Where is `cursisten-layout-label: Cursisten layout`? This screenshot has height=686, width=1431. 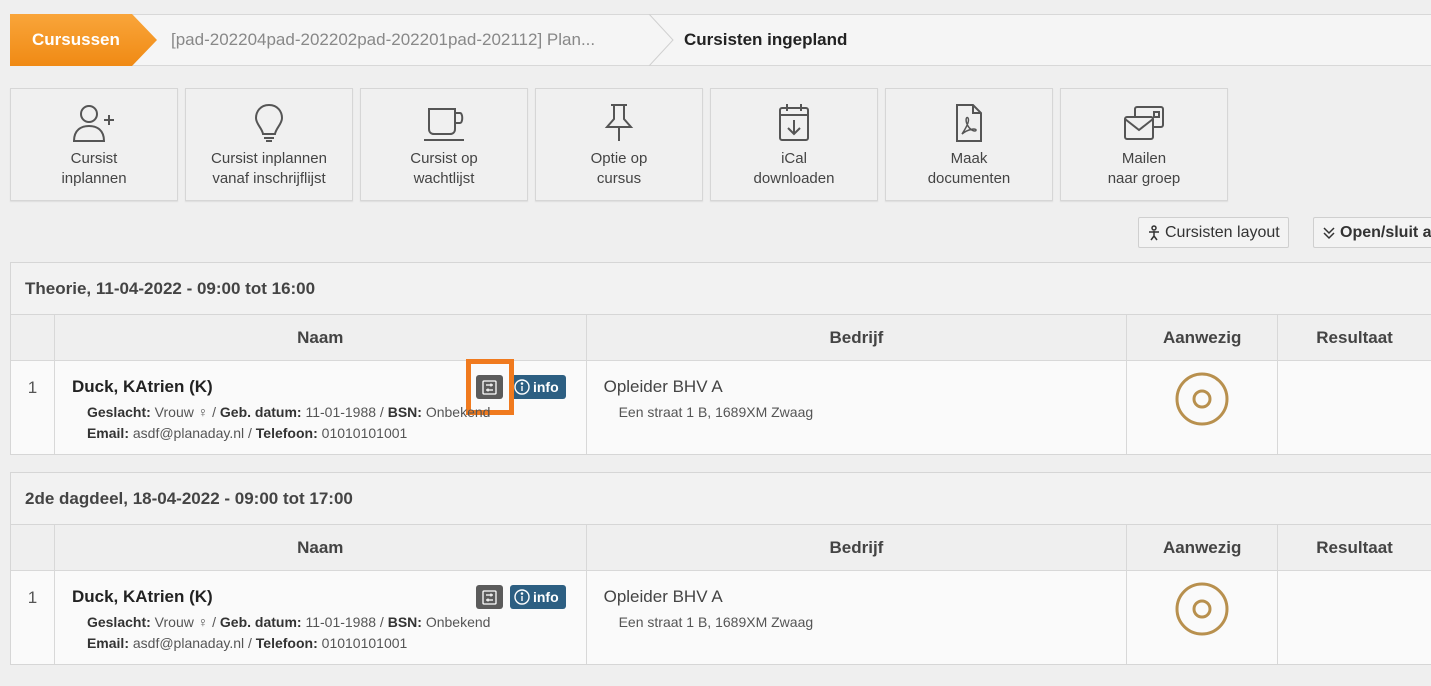 cursisten-layout-label: Cursisten layout is located at coordinates (1222, 232).